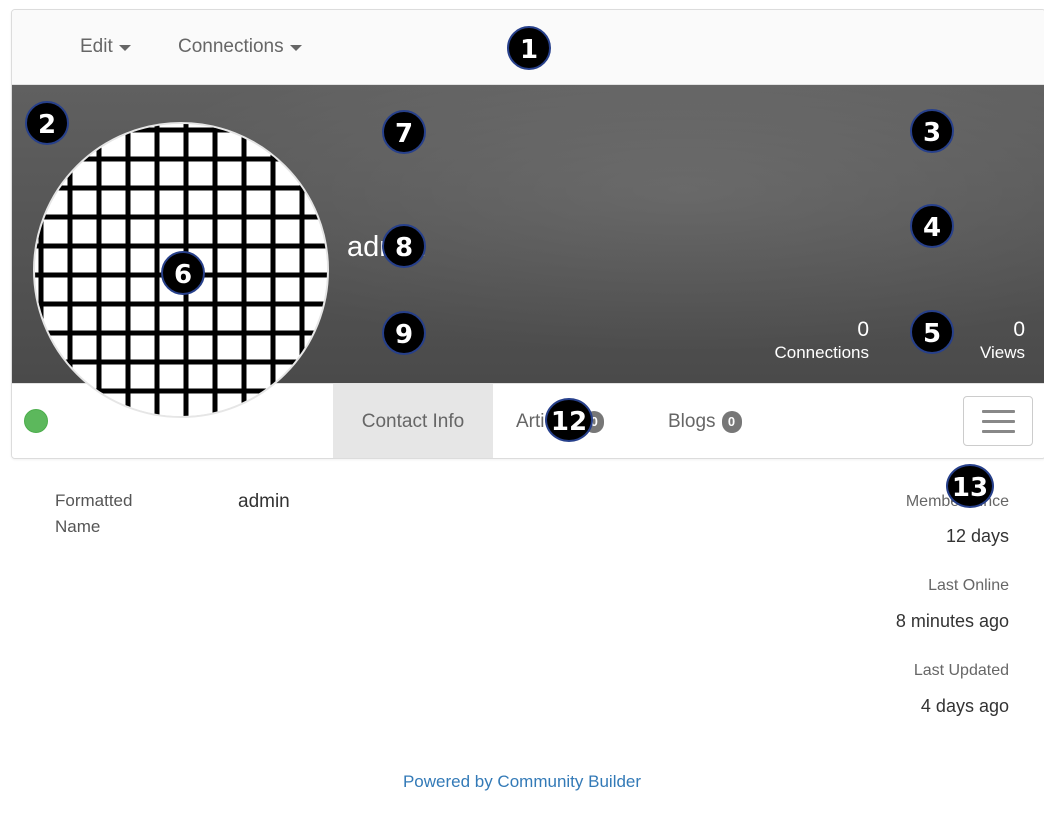 This screenshot has height=821, width=1044. I want to click on marker-13: 13, so click(970, 486).